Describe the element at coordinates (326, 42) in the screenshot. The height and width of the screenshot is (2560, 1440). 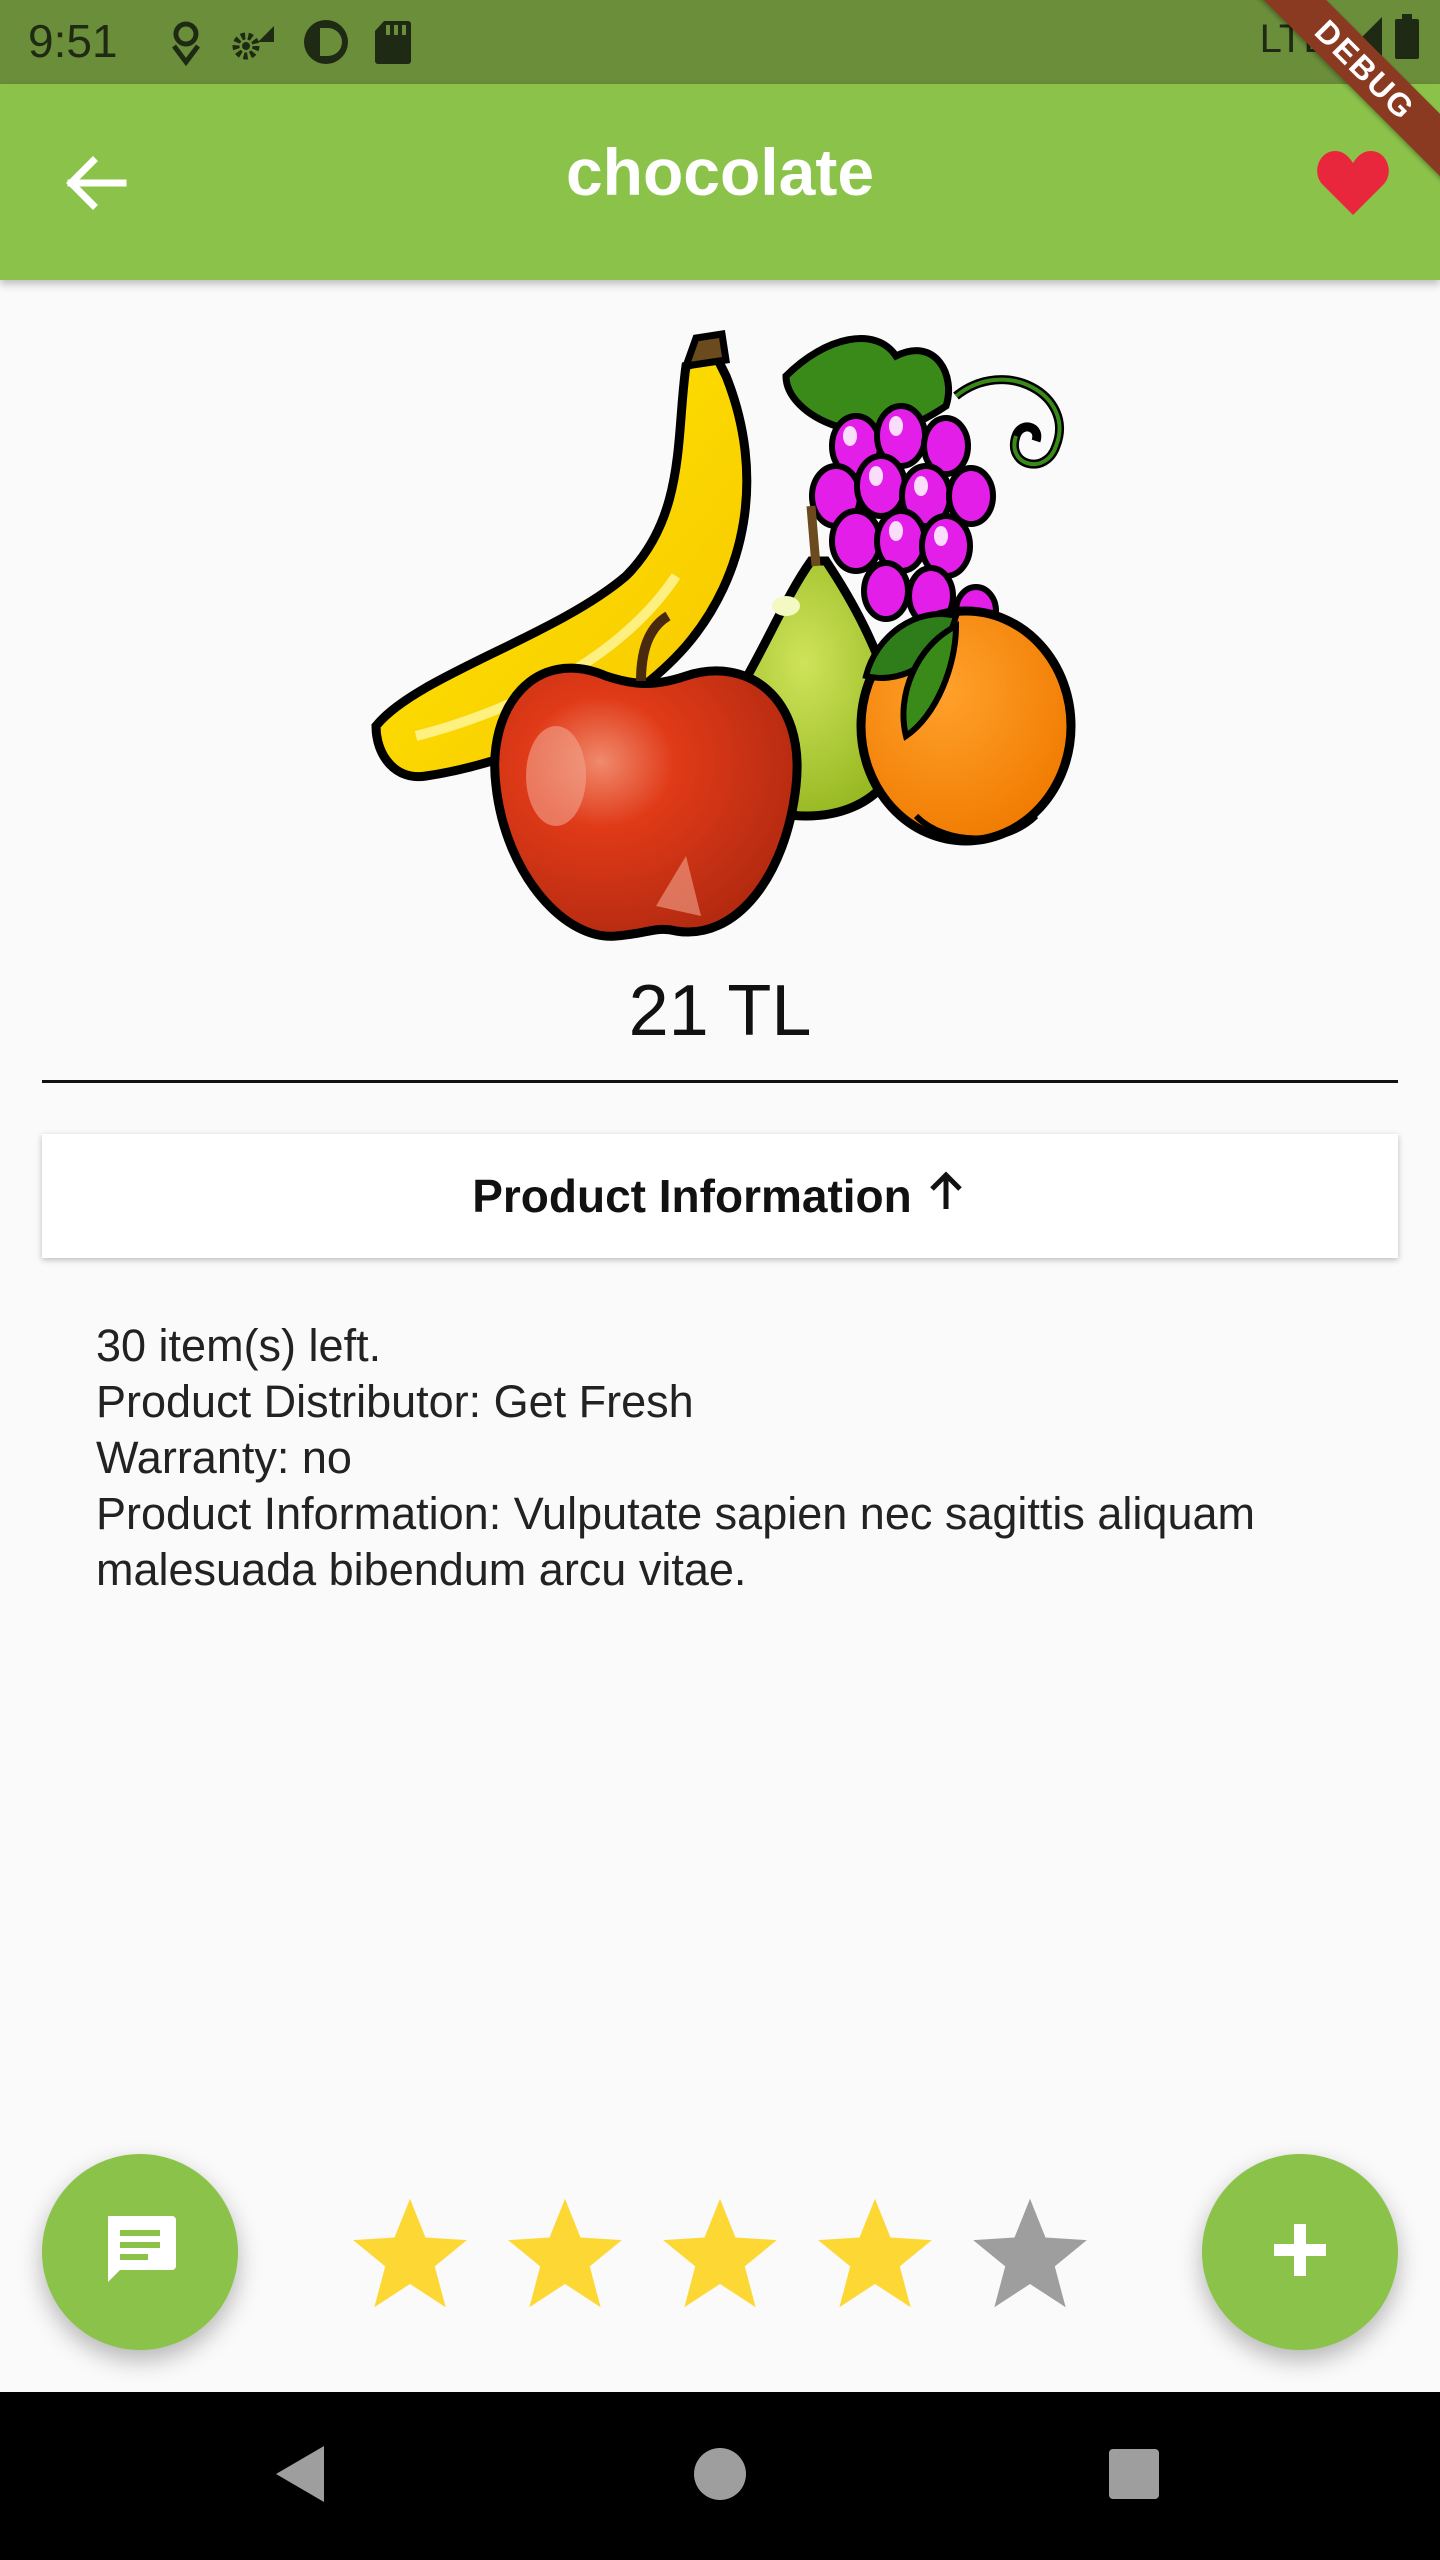
I see `data-saver-icon` at that location.